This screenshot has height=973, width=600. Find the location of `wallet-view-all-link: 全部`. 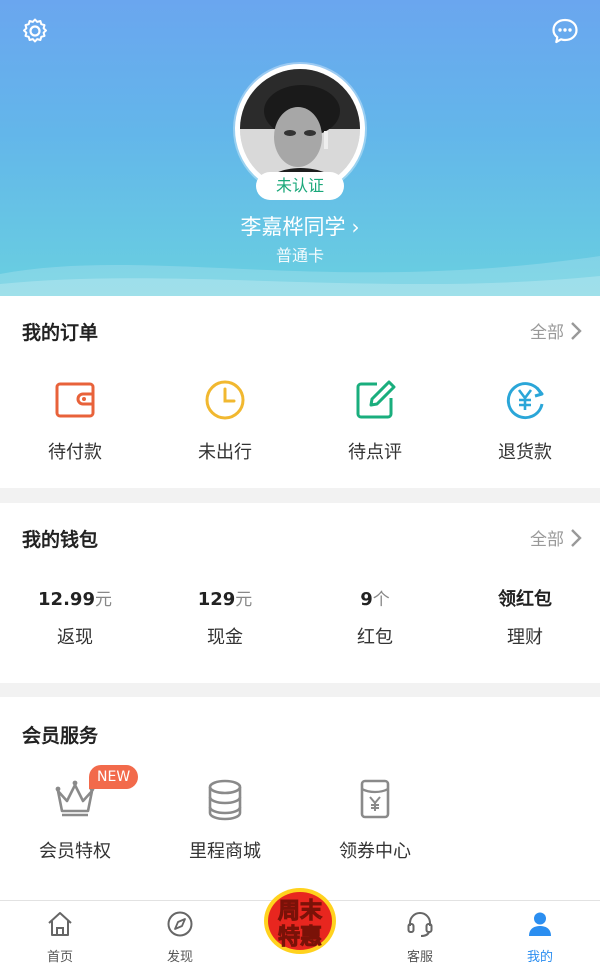

wallet-view-all-link: 全部 is located at coordinates (556, 537).